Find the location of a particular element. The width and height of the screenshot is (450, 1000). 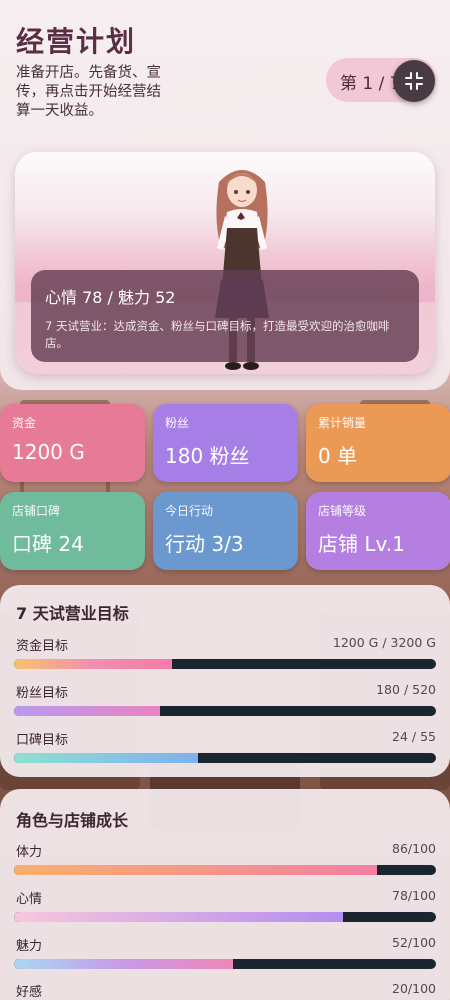

character-stats: 心情 78 / 魅力 52 is located at coordinates (110, 297).